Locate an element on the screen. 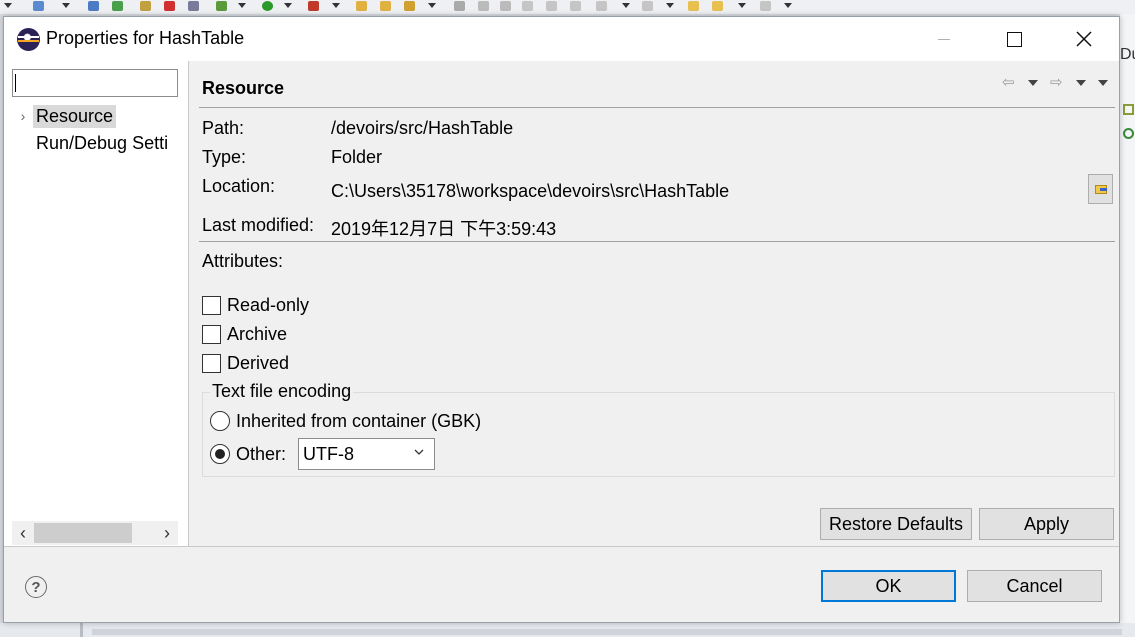 This screenshot has height=637, width=1135. minimize-icon is located at coordinates (944, 39).